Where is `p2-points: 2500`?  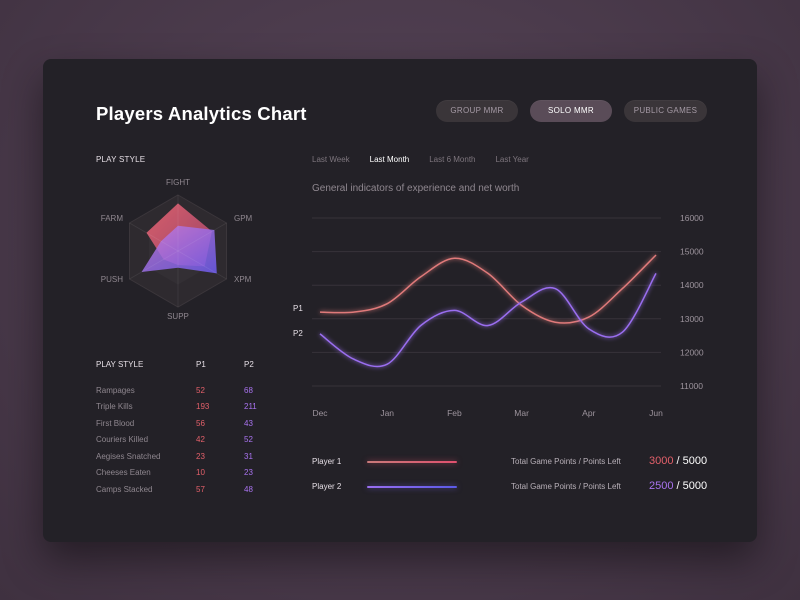
p2-points: 2500 is located at coordinates (661, 486).